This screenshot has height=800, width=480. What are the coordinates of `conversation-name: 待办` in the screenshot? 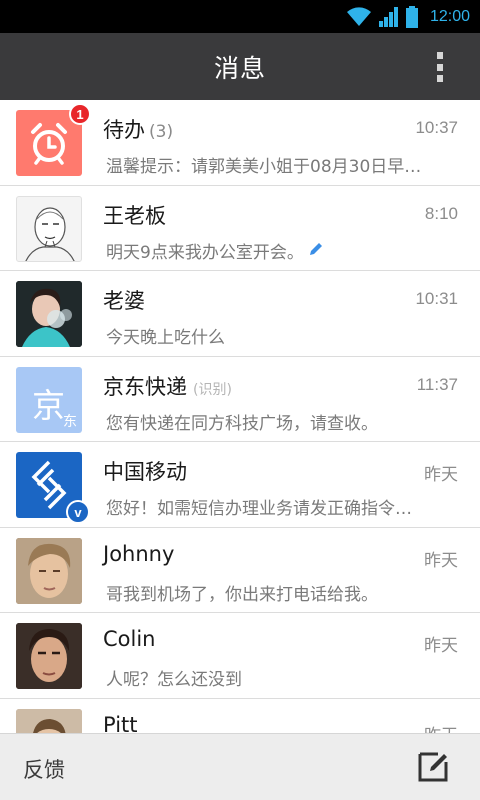 It's located at (124, 130).